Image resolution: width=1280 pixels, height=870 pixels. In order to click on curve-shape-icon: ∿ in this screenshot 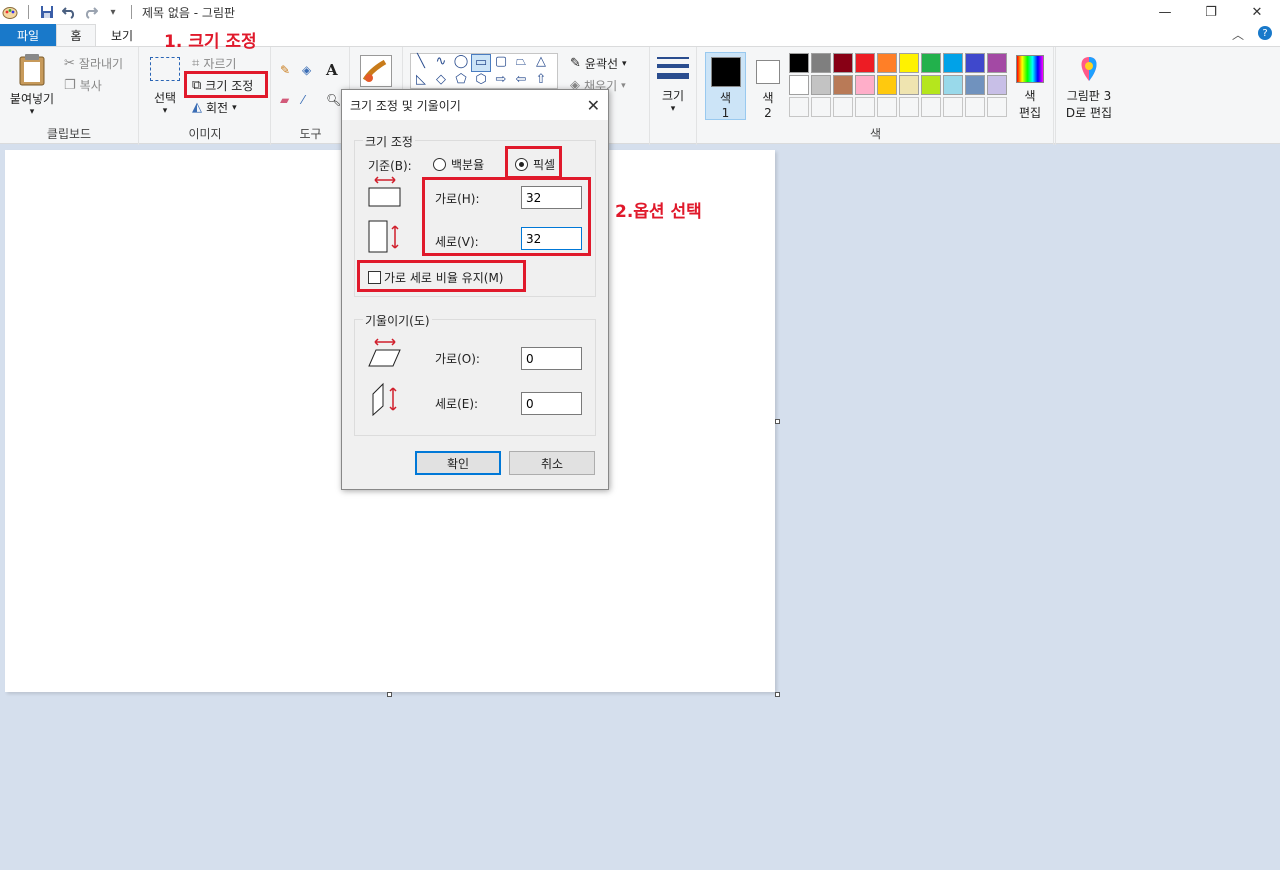, I will do `click(441, 63)`.